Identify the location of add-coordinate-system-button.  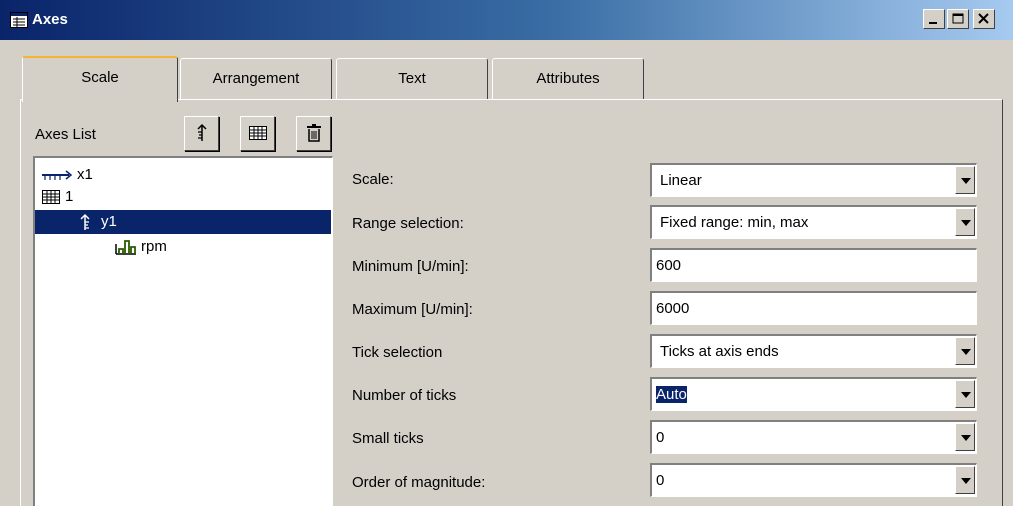
(257, 133).